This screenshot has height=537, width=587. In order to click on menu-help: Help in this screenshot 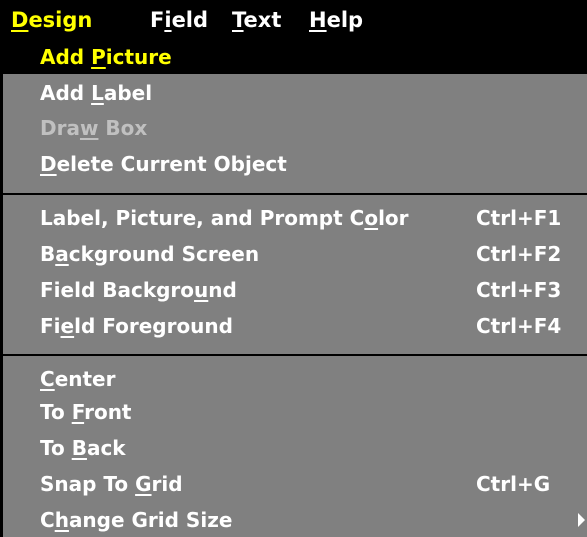, I will do `click(336, 20)`.